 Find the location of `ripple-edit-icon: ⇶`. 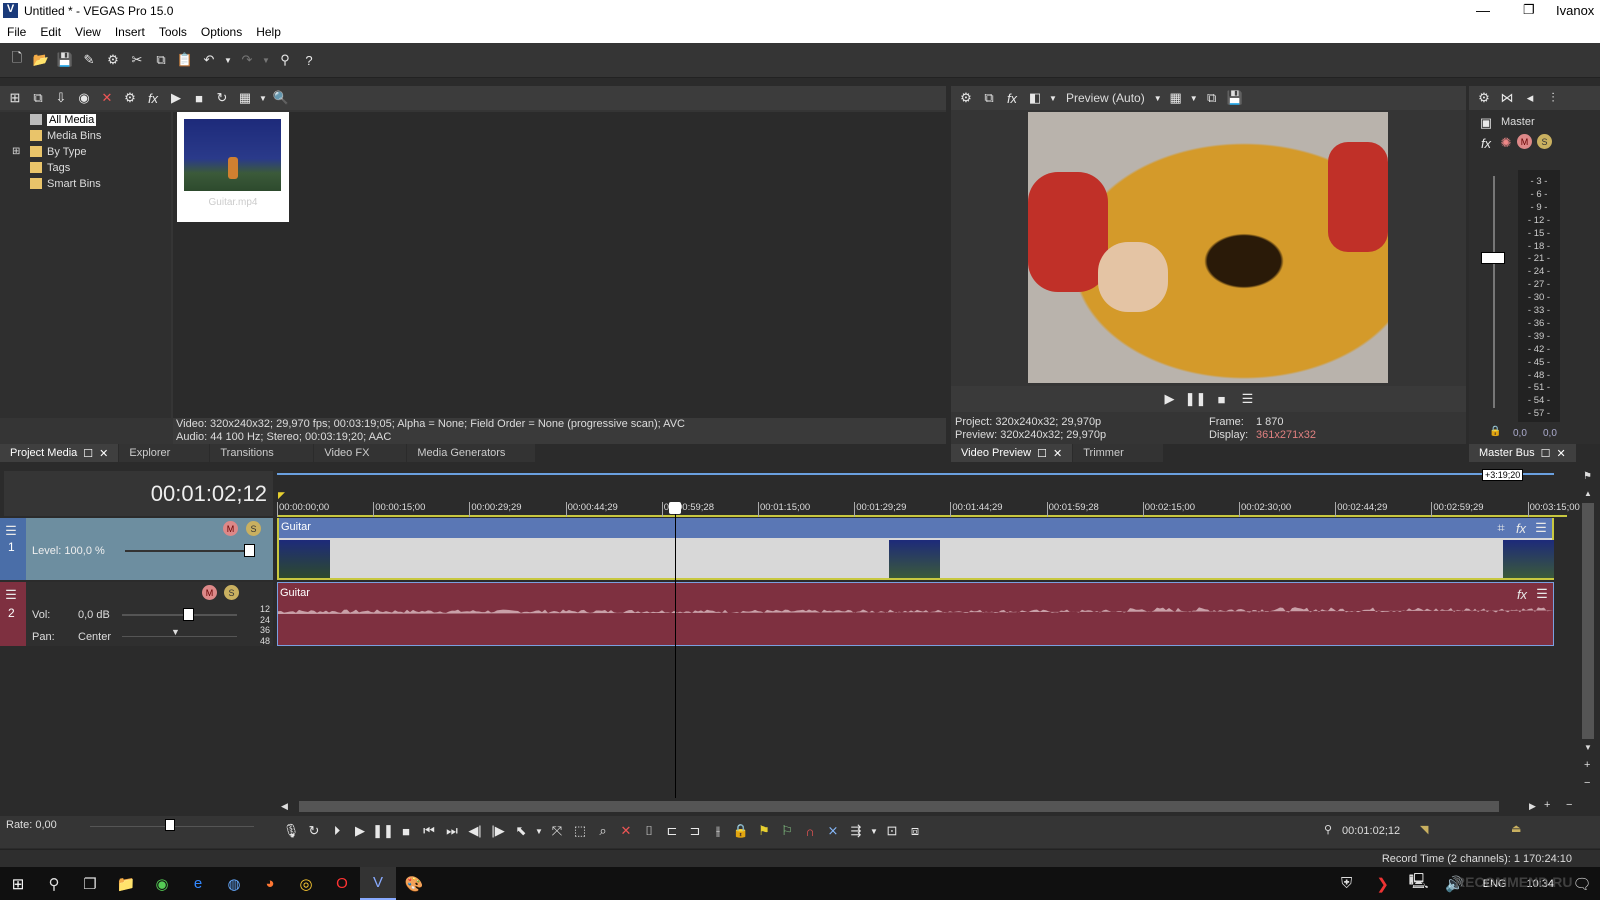

ripple-edit-icon: ⇶ is located at coordinates (856, 831).